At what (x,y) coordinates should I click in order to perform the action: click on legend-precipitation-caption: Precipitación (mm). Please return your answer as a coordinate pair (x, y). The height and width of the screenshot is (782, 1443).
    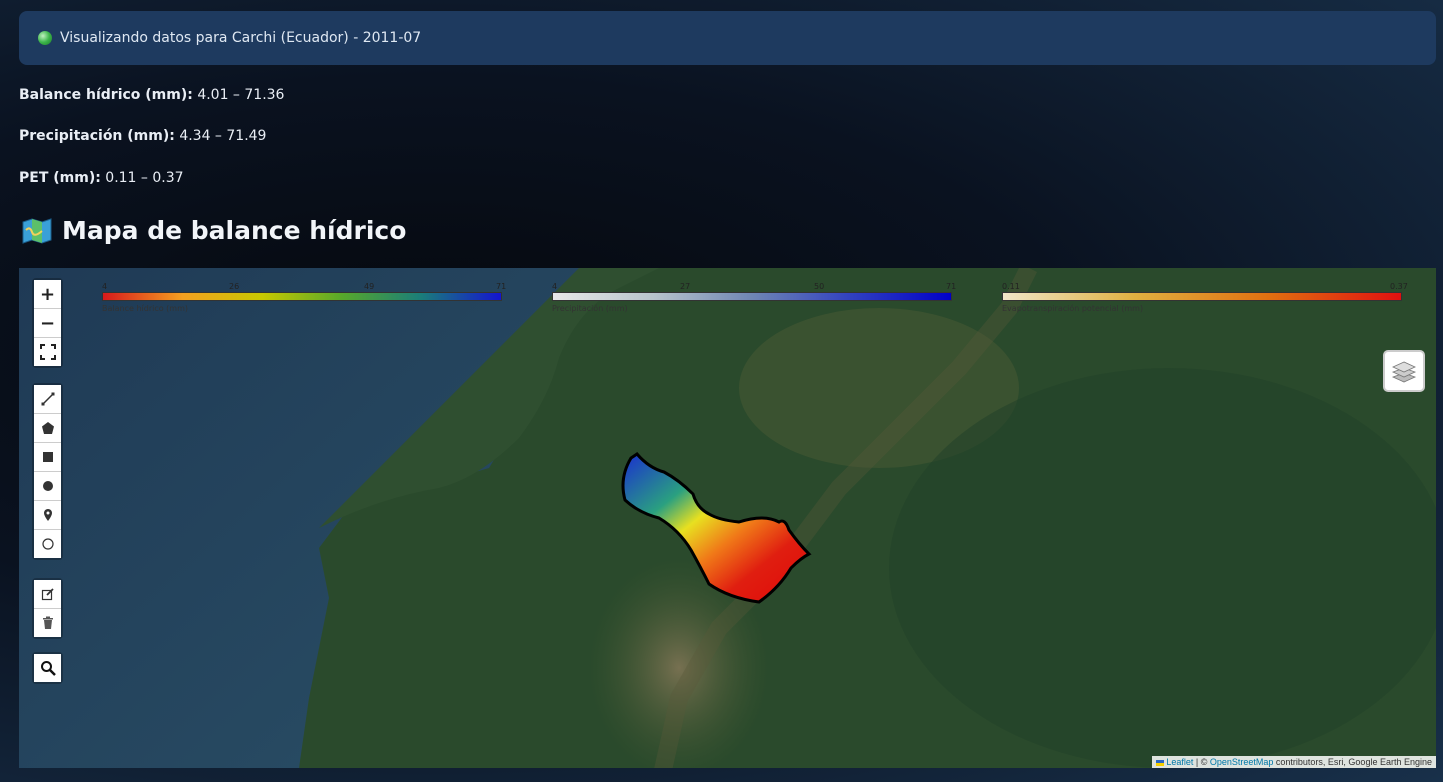
    Looking at the image, I should click on (590, 308).